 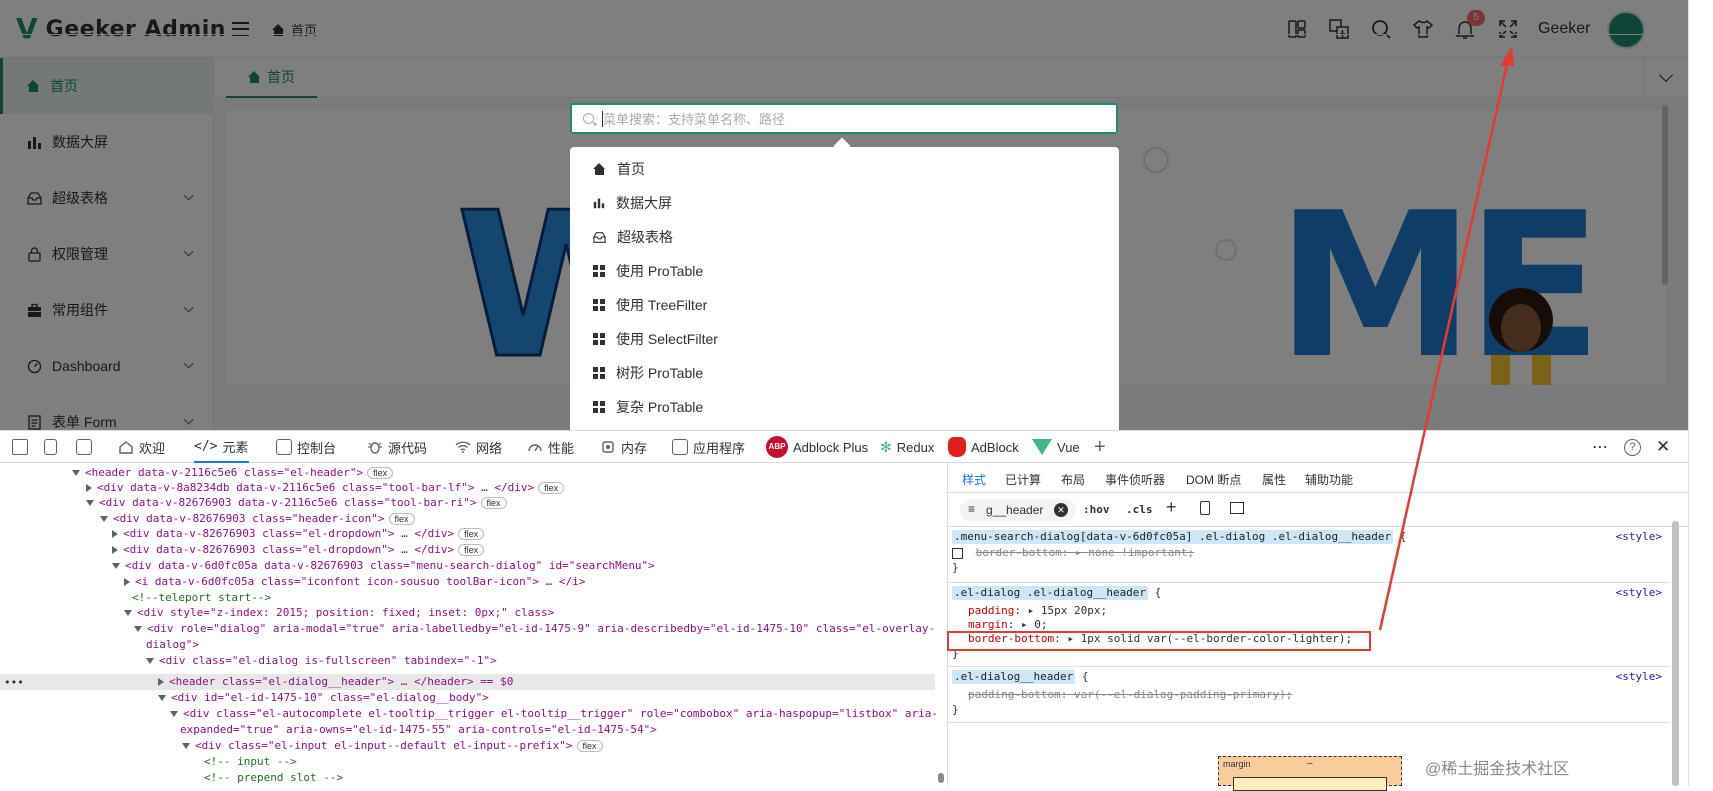 I want to click on styles-tab-properties: 属性, so click(x=1274, y=479).